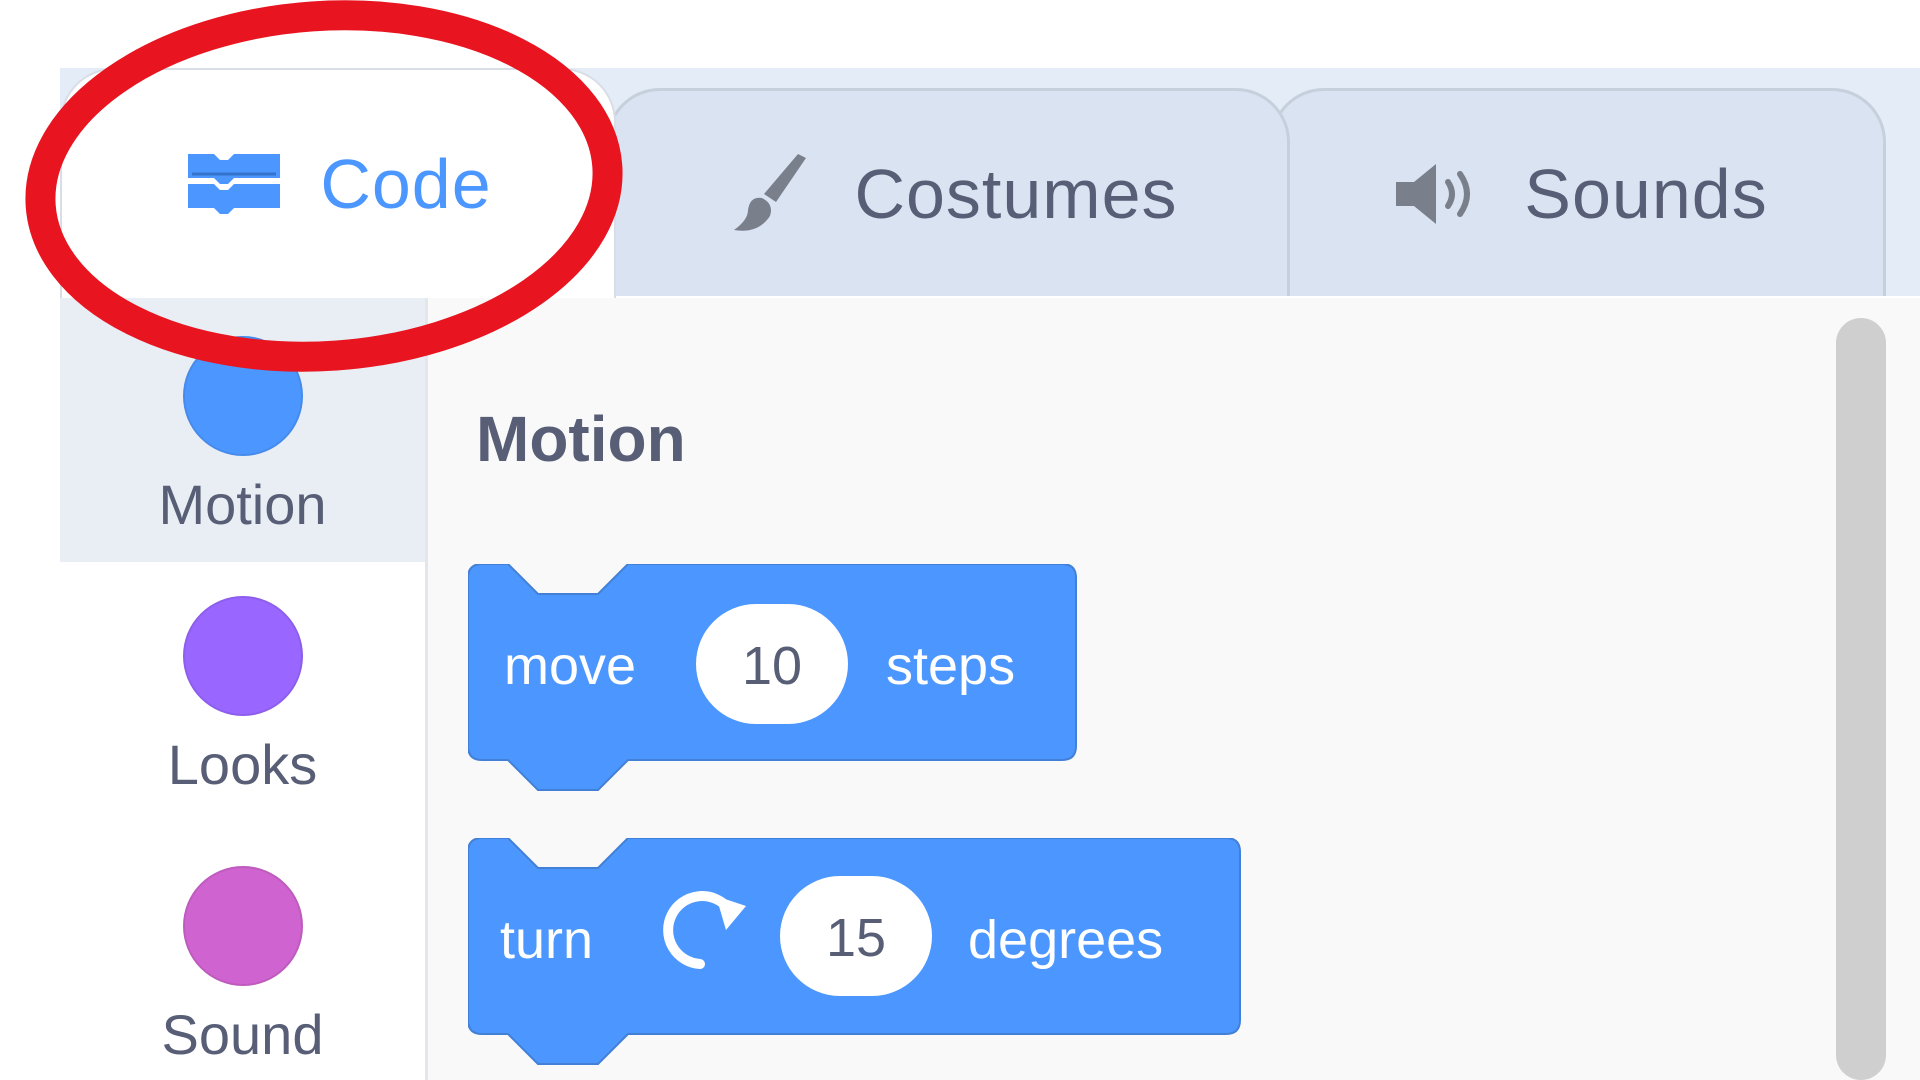 This screenshot has width=1920, height=1080. Describe the element at coordinates (242, 729) in the screenshot. I see `category-looks: Looks` at that location.